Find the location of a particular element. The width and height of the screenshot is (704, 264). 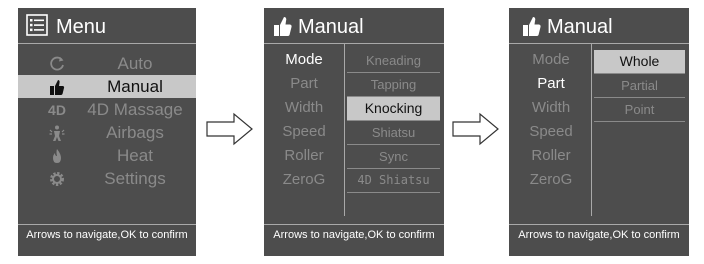

menu-item-manual: Manual is located at coordinates (107, 86).